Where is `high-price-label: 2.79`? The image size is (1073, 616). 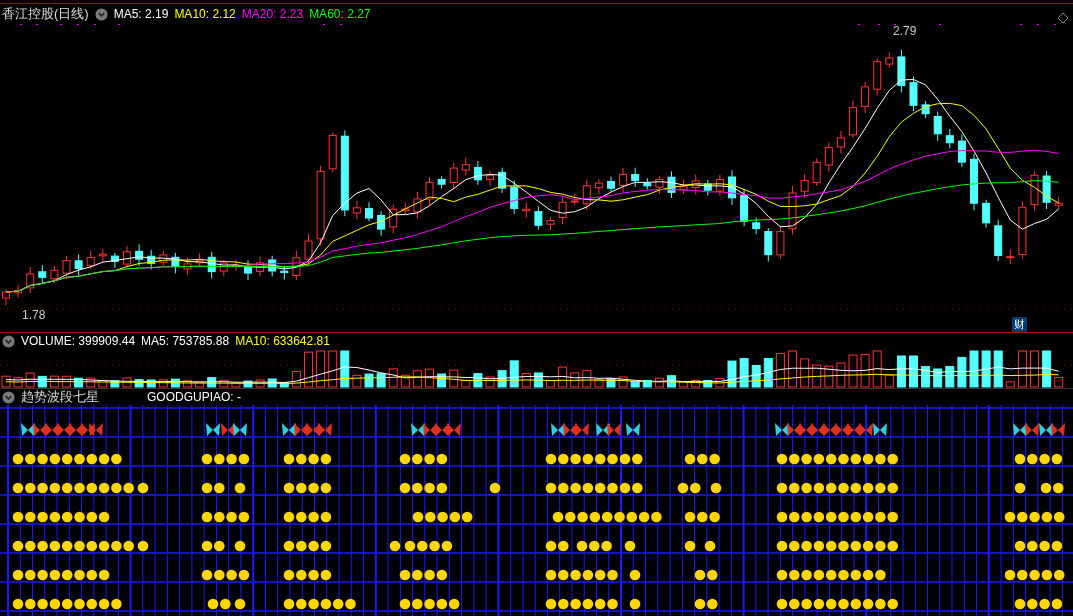
high-price-label: 2.79 is located at coordinates (905, 31).